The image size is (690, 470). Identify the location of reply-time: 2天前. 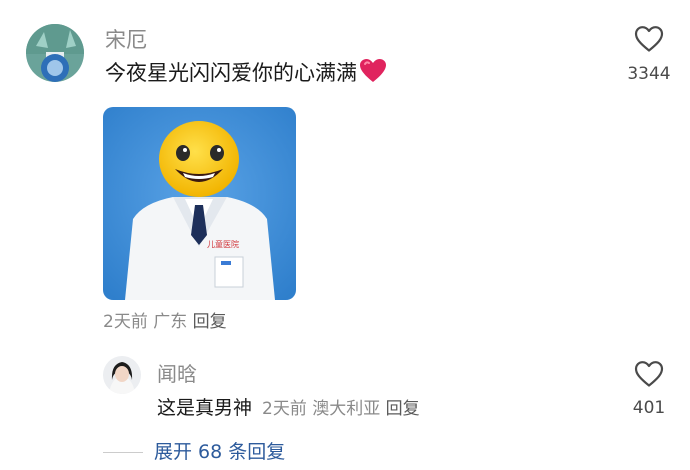
(284, 409).